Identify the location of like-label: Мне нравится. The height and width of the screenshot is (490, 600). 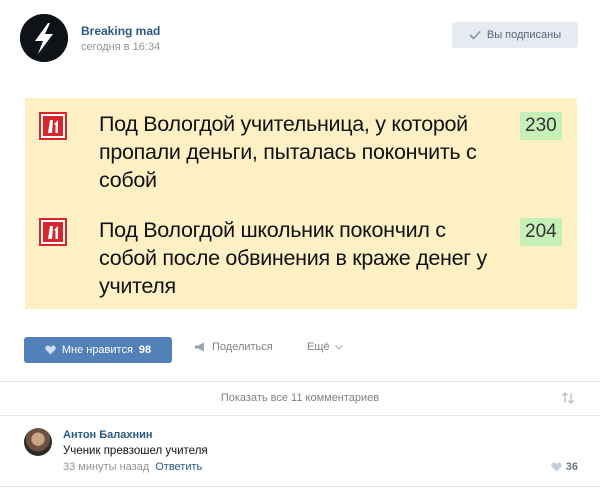
(97, 350).